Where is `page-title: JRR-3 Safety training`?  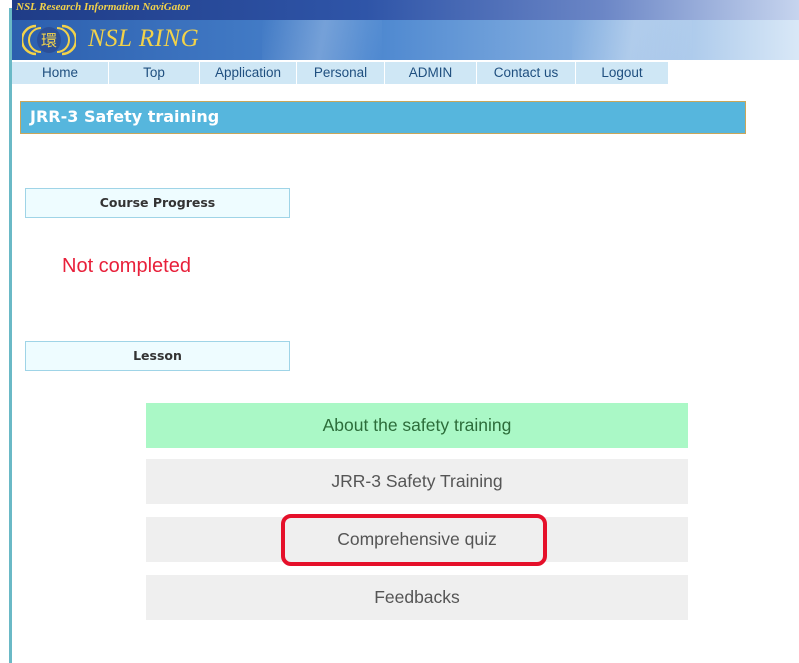
page-title: JRR-3 Safety training is located at coordinates (125, 116).